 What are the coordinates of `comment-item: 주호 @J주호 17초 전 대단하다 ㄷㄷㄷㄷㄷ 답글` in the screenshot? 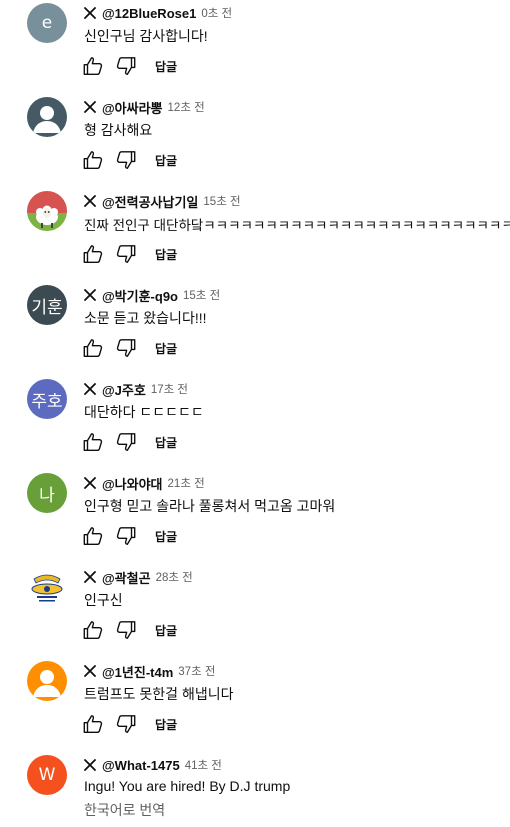 It's located at (255, 423).